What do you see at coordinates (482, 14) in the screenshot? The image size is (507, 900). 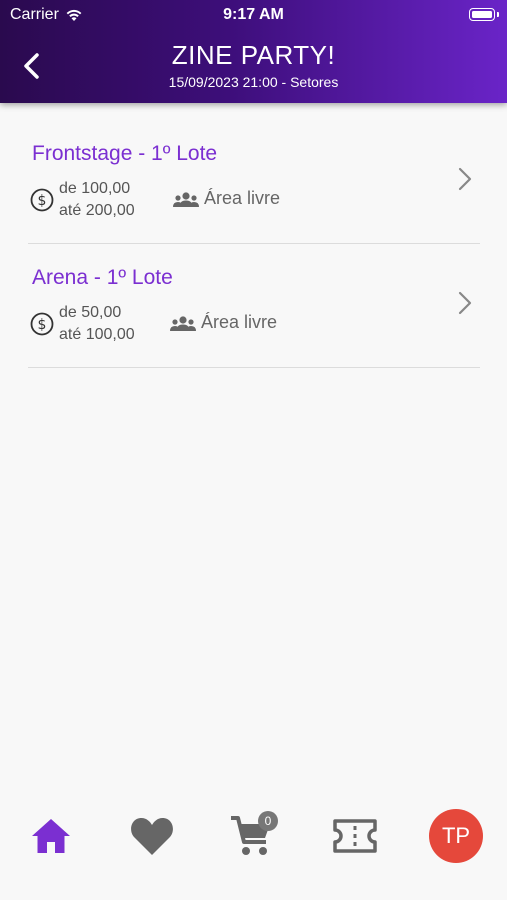 I see `battery-icon` at bounding box center [482, 14].